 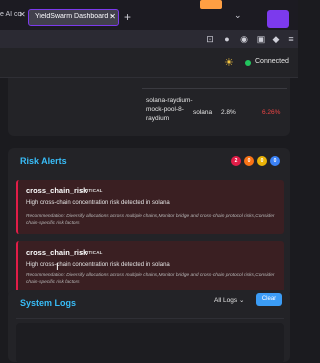 What do you see at coordinates (214, 88) in the screenshot?
I see `table-row-divider` at bounding box center [214, 88].